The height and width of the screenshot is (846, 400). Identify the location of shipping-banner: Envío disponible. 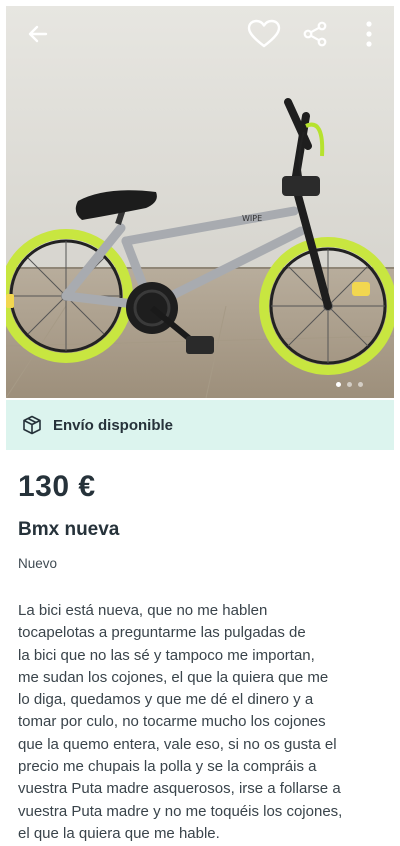
(200, 425).